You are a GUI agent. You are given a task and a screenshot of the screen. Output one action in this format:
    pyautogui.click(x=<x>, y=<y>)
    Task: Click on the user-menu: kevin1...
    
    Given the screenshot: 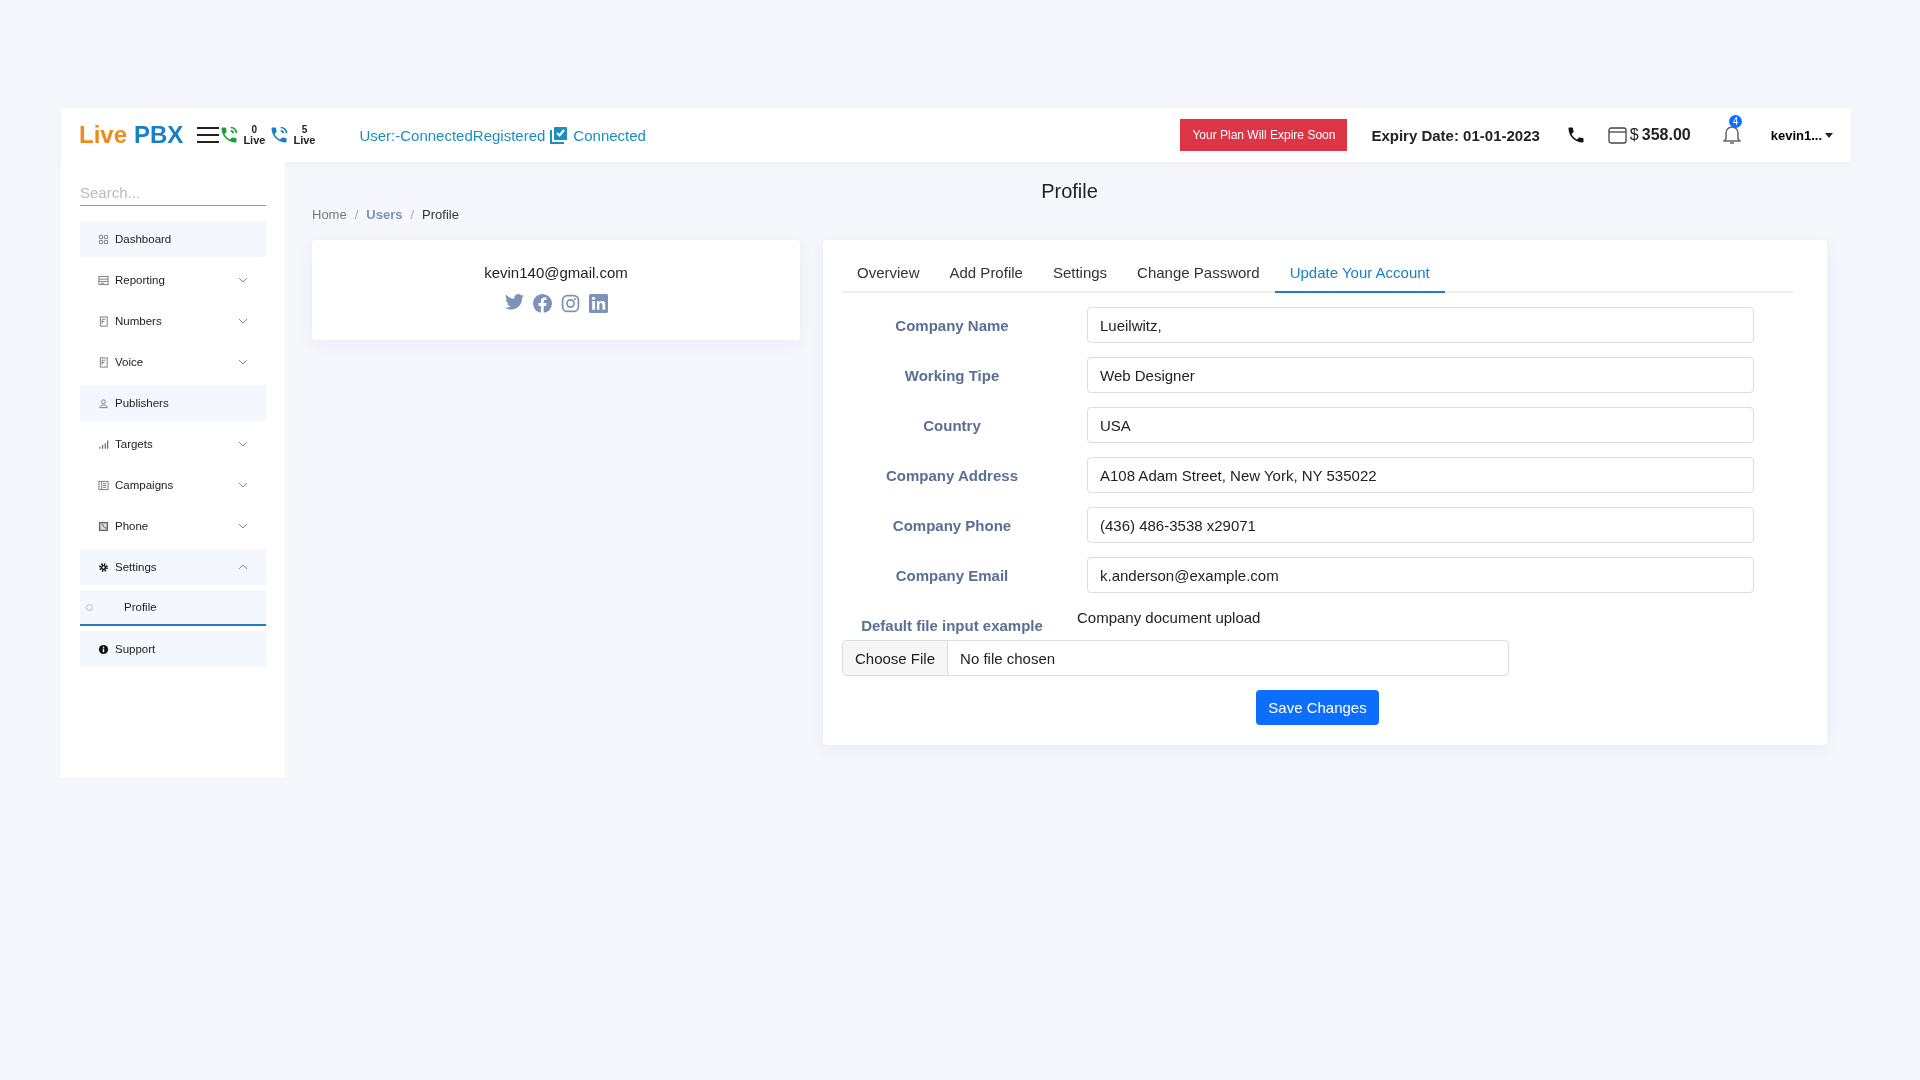 What is the action you would take?
    pyautogui.click(x=1801, y=135)
    